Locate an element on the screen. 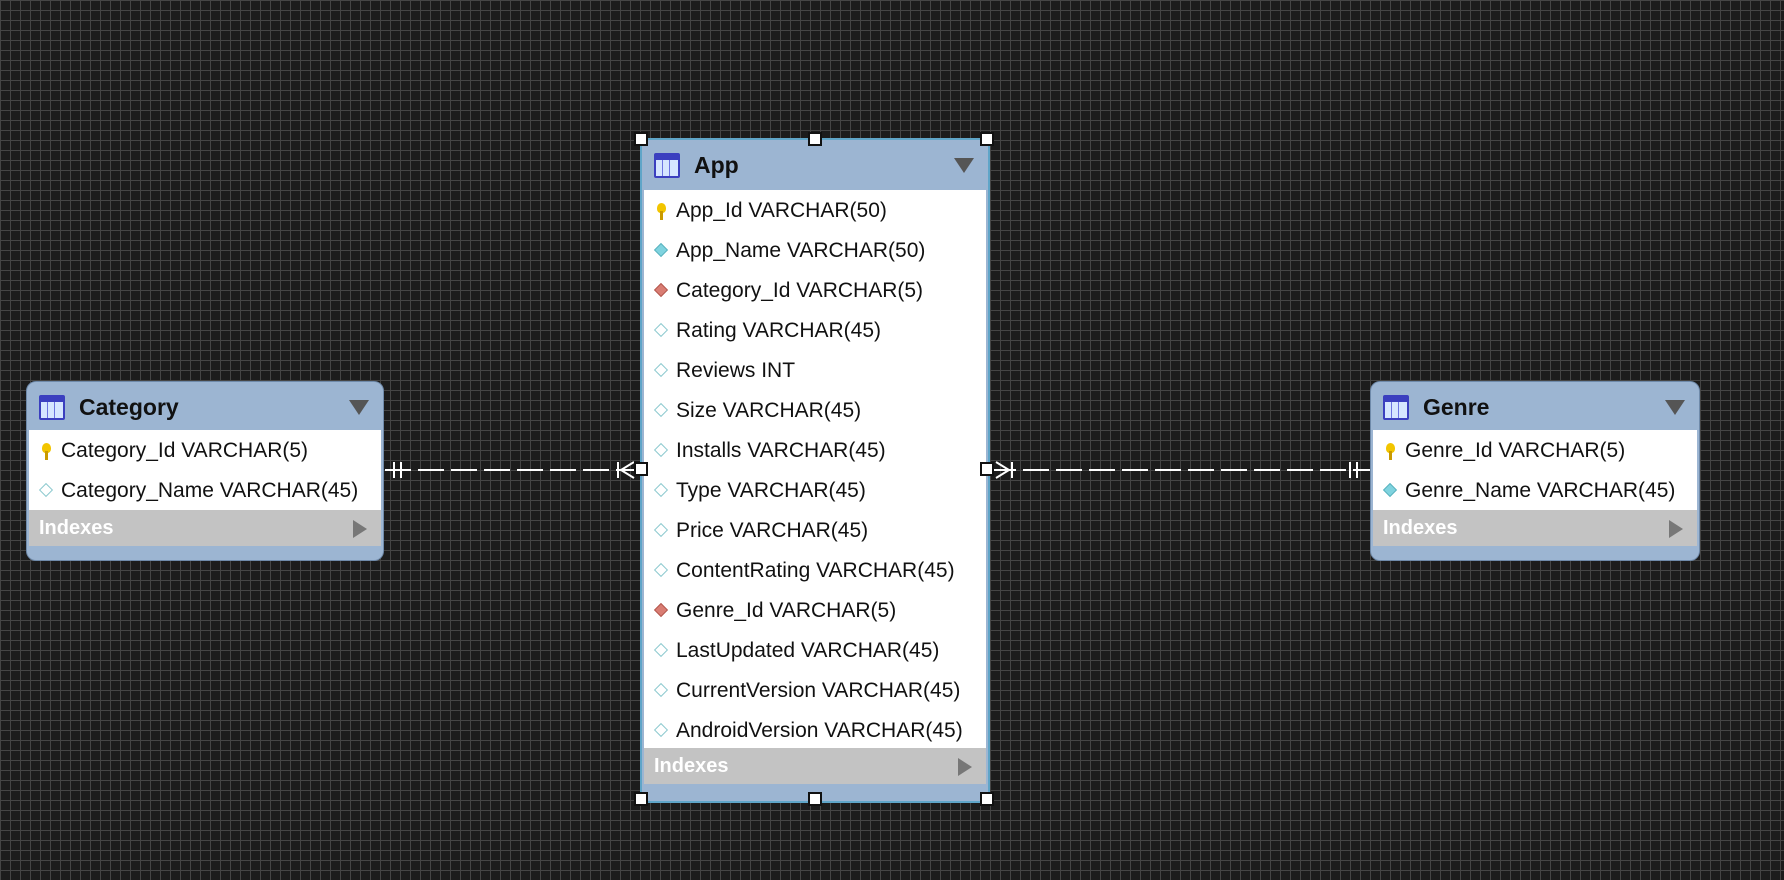 The image size is (1784, 880). column-label: LastUpdated VARCHAR(45) is located at coordinates (808, 650).